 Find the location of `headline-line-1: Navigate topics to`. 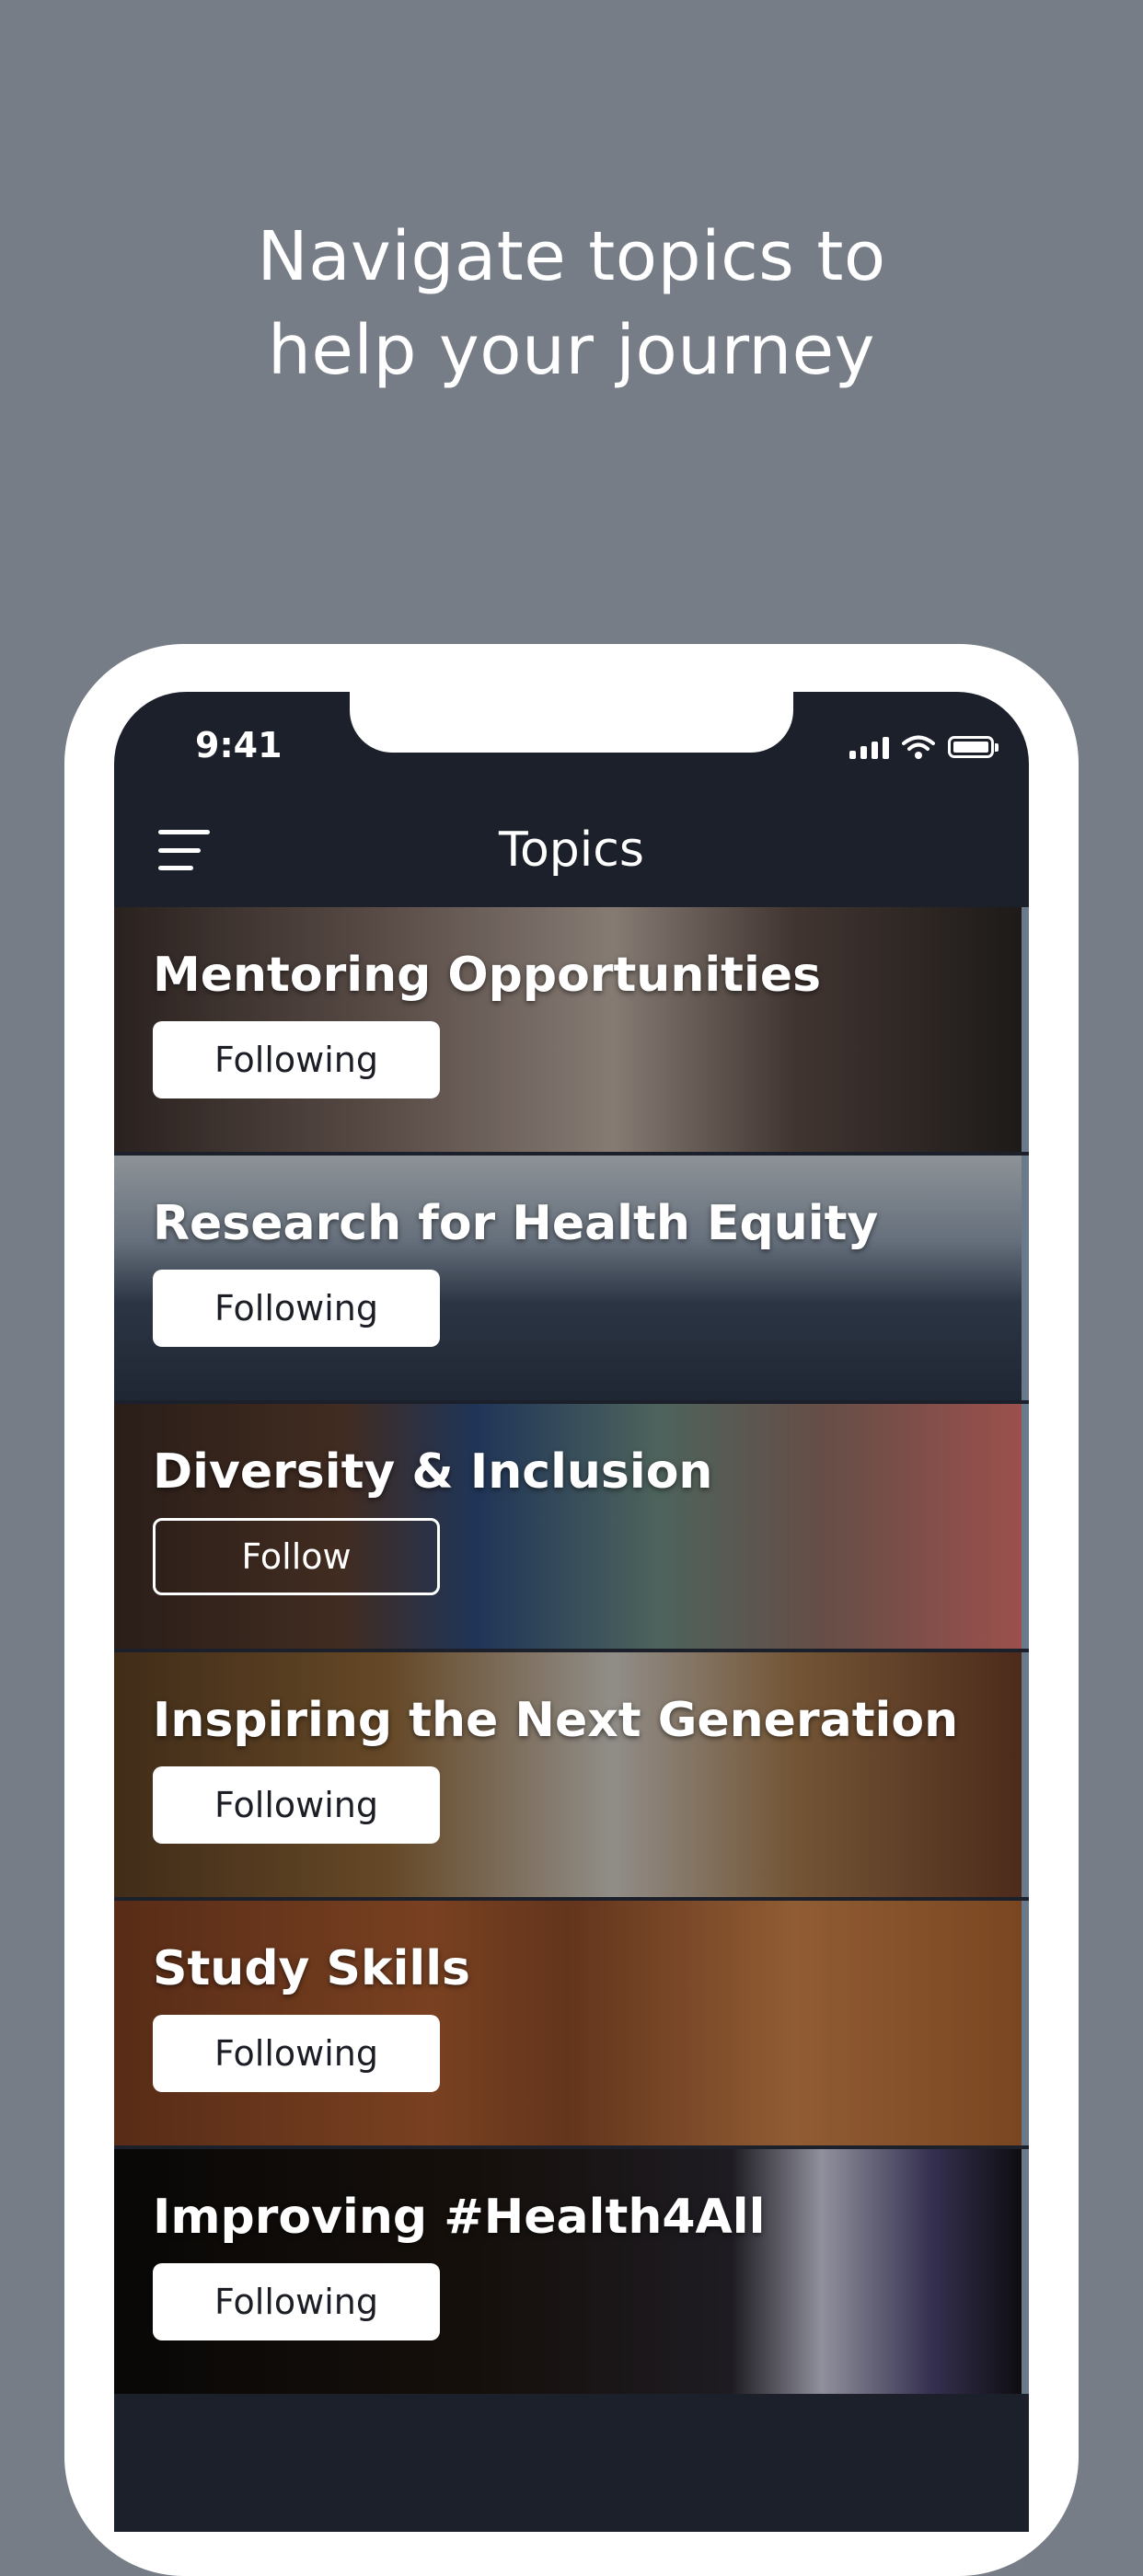

headline-line-1: Navigate topics to is located at coordinates (571, 256).